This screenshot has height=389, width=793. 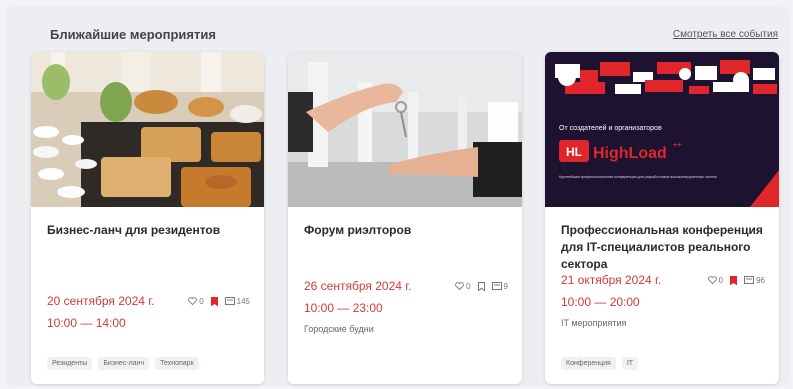 I want to click on event-tags: Конференция IT, so click(x=600, y=363).